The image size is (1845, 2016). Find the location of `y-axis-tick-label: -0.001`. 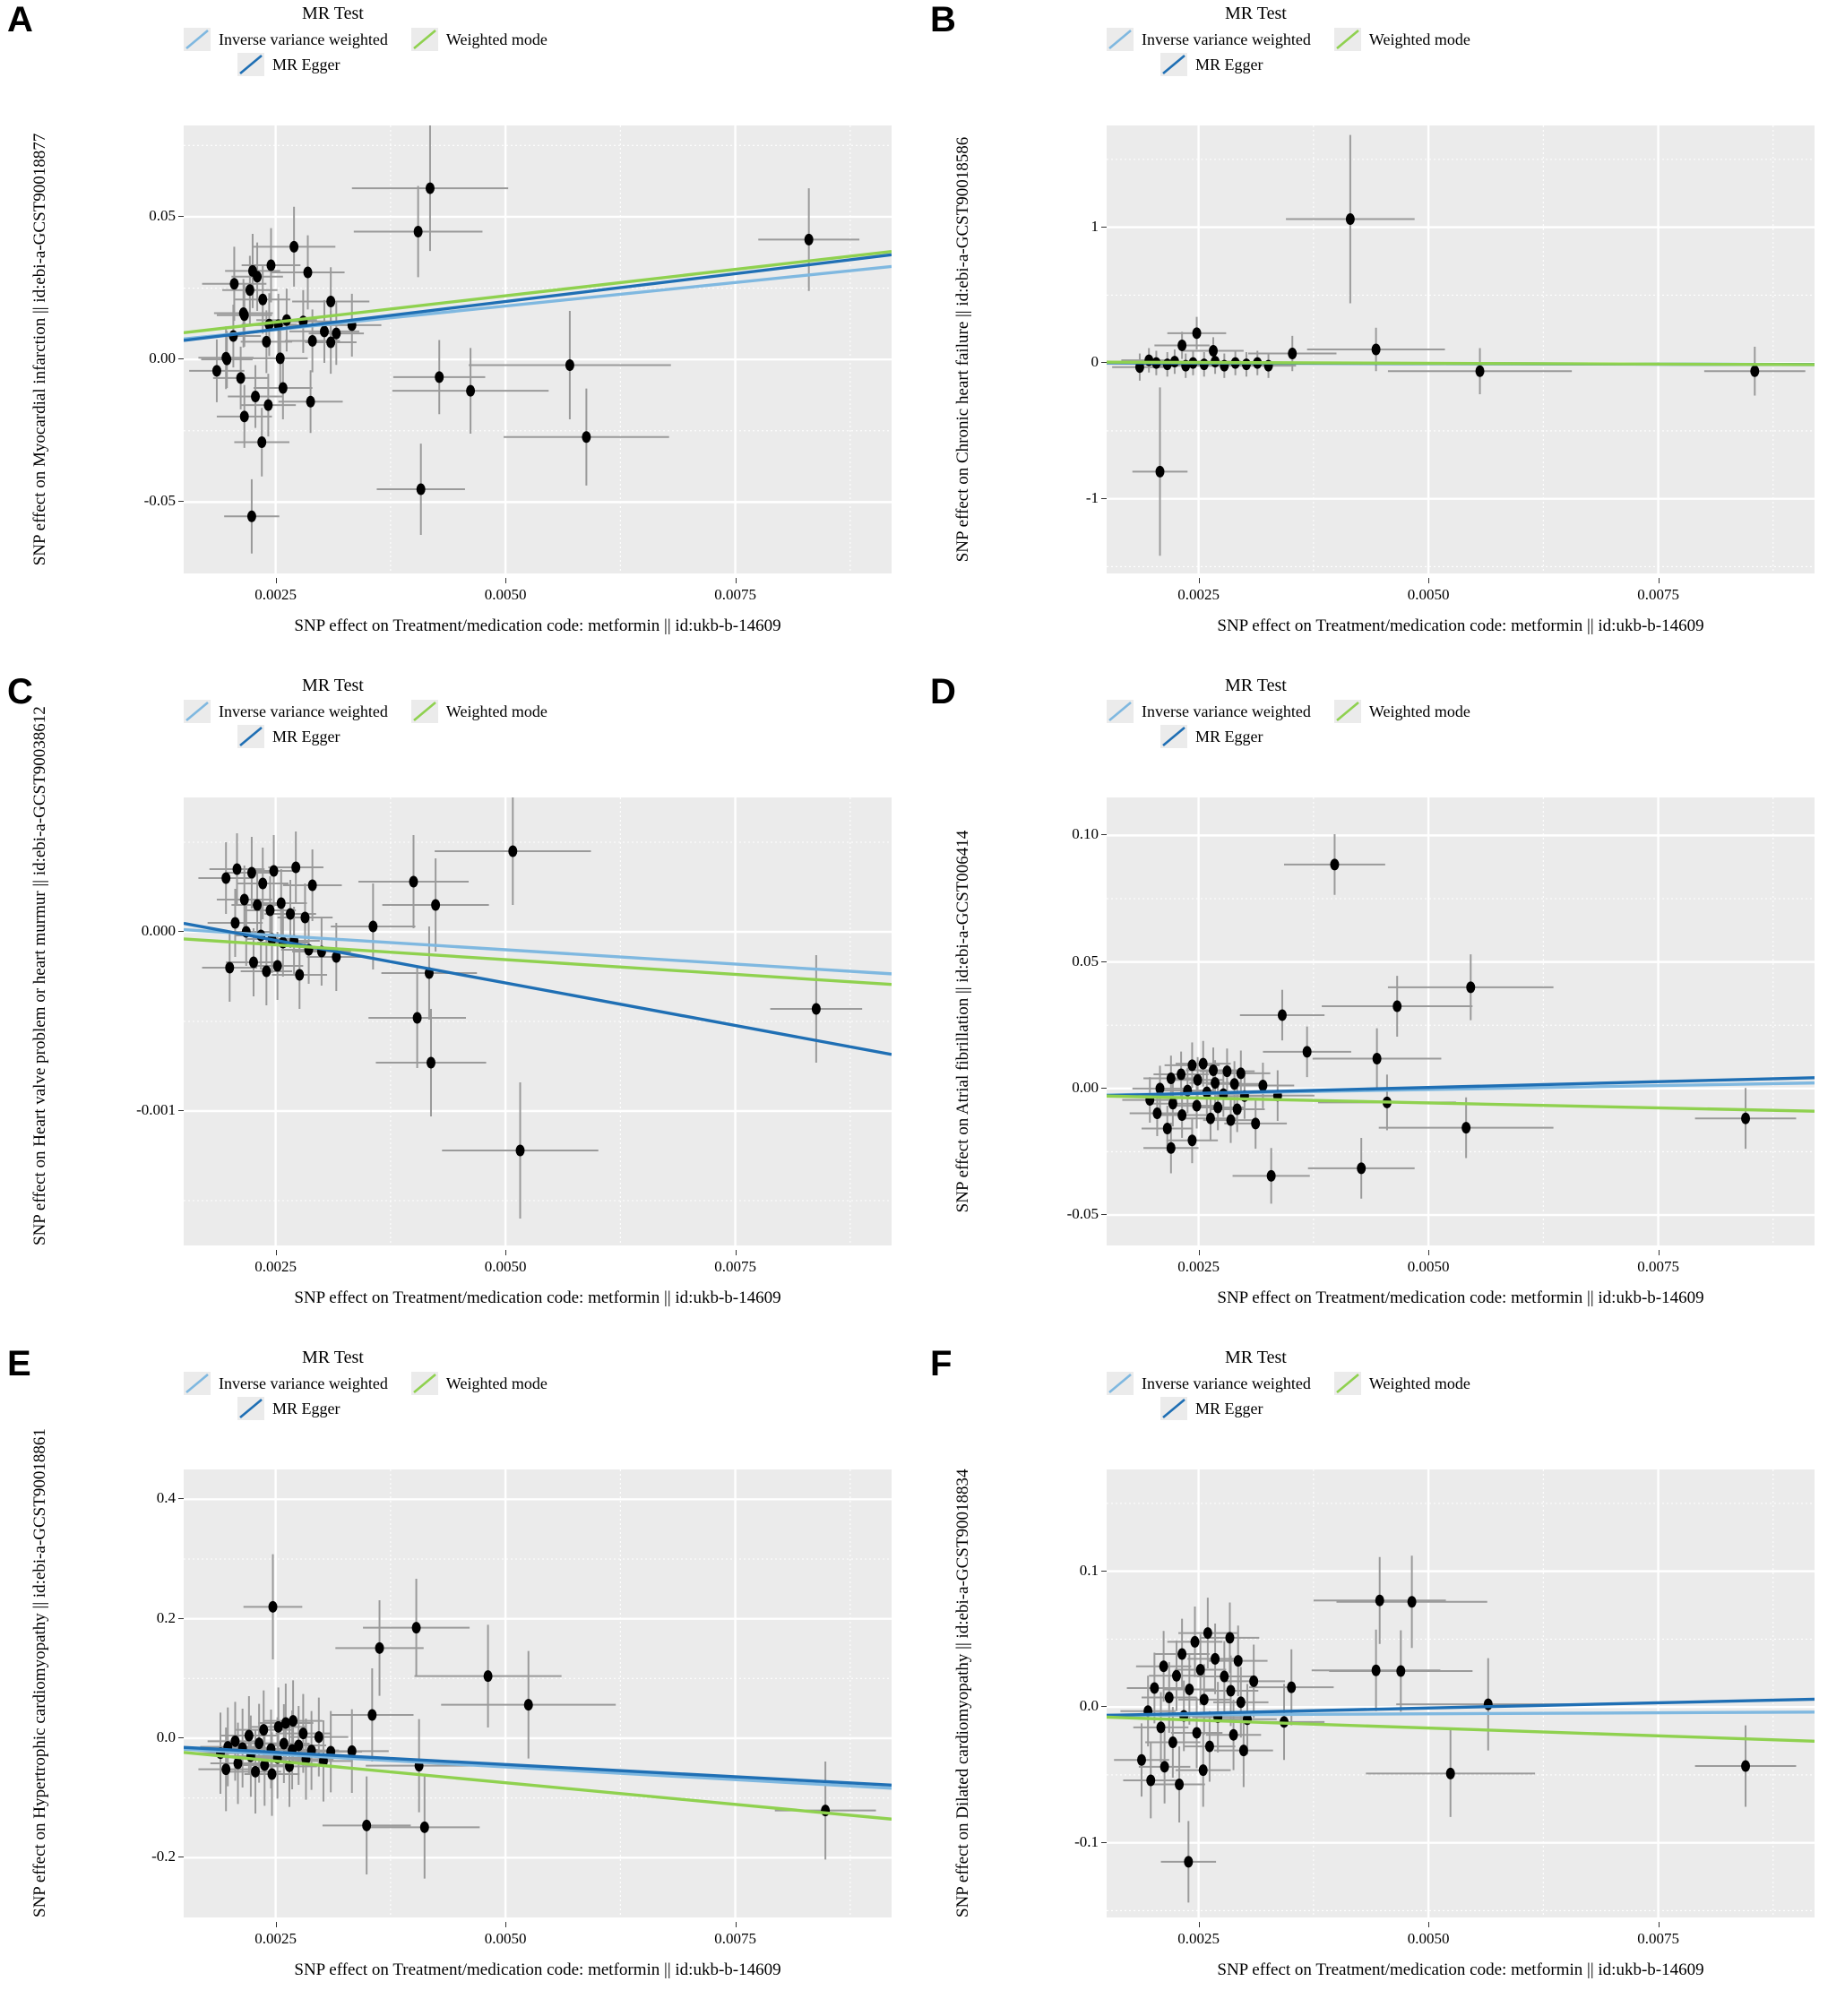

y-axis-tick-label: -0.001 is located at coordinates (141, 1110).